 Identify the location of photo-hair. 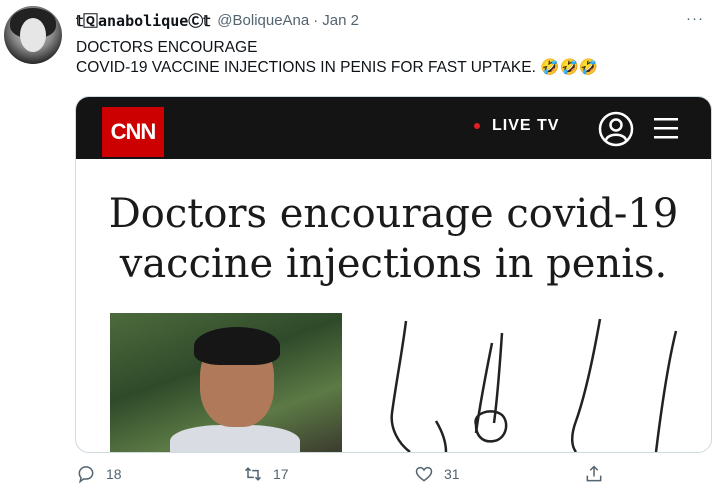
(237, 346).